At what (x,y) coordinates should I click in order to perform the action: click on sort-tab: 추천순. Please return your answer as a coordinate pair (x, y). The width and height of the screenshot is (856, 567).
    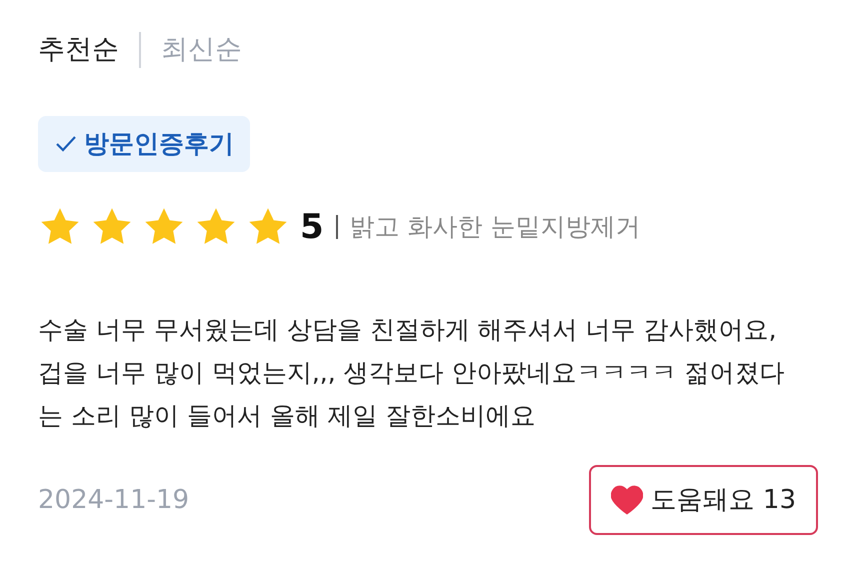
    Looking at the image, I should click on (78, 50).